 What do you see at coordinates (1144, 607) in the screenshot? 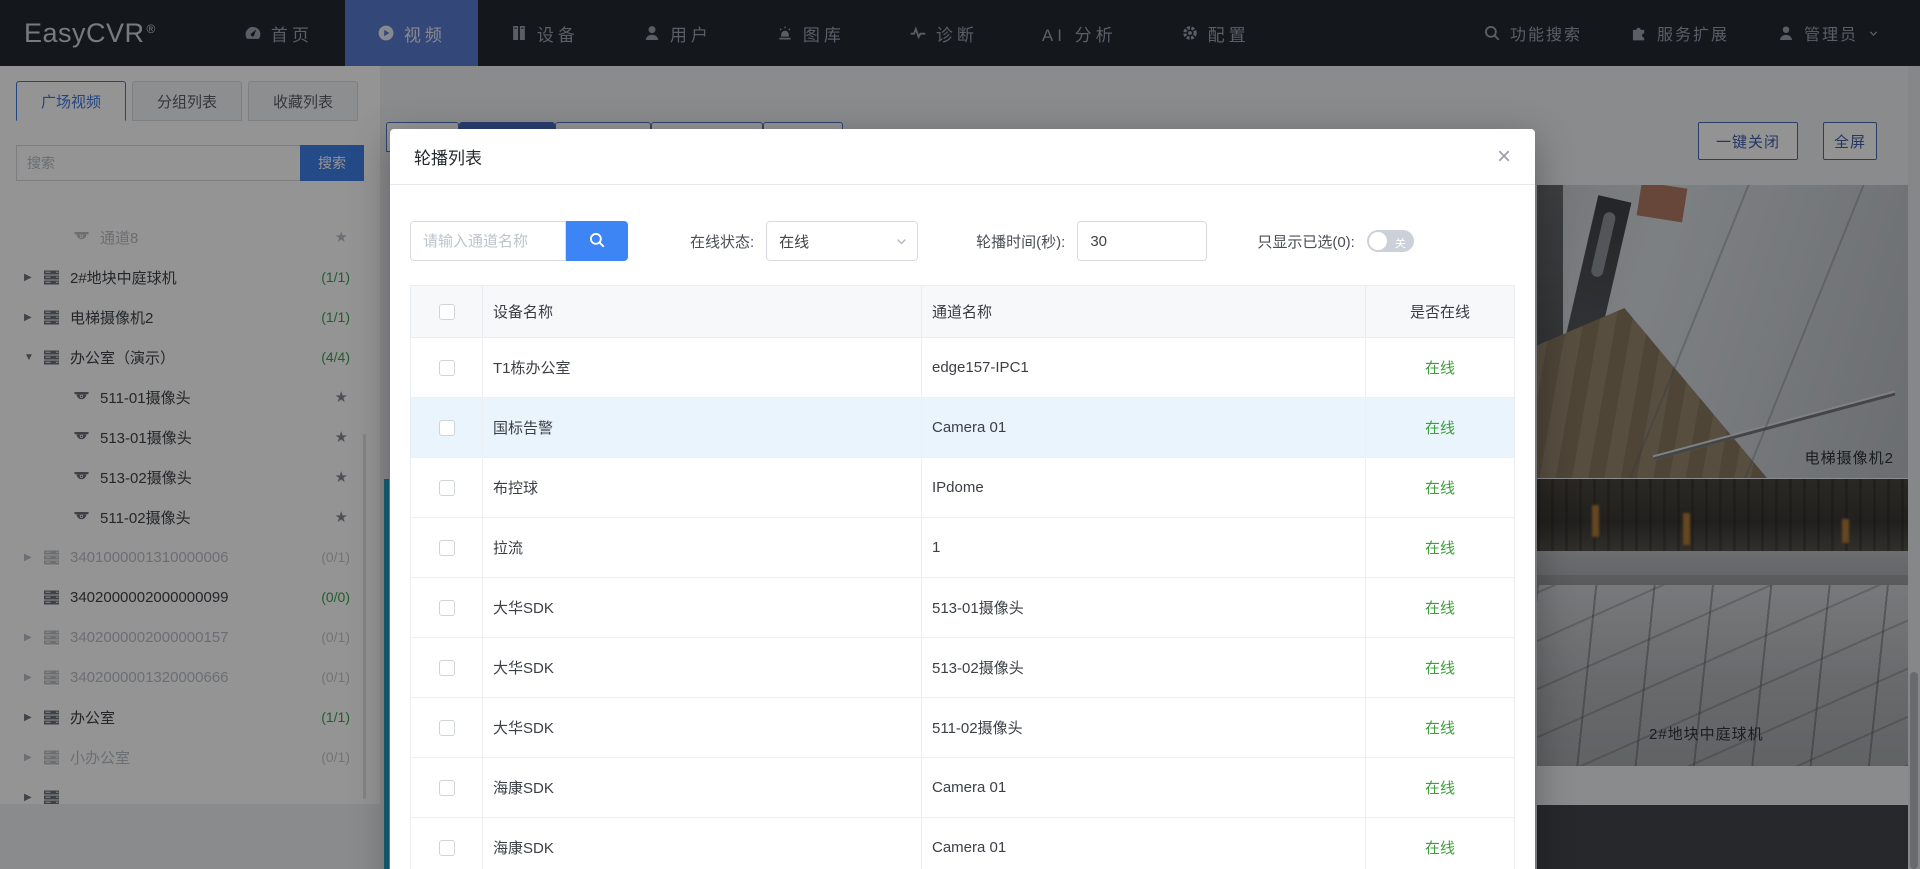
I see `channel-name-cell: 513-01摄像头` at bounding box center [1144, 607].